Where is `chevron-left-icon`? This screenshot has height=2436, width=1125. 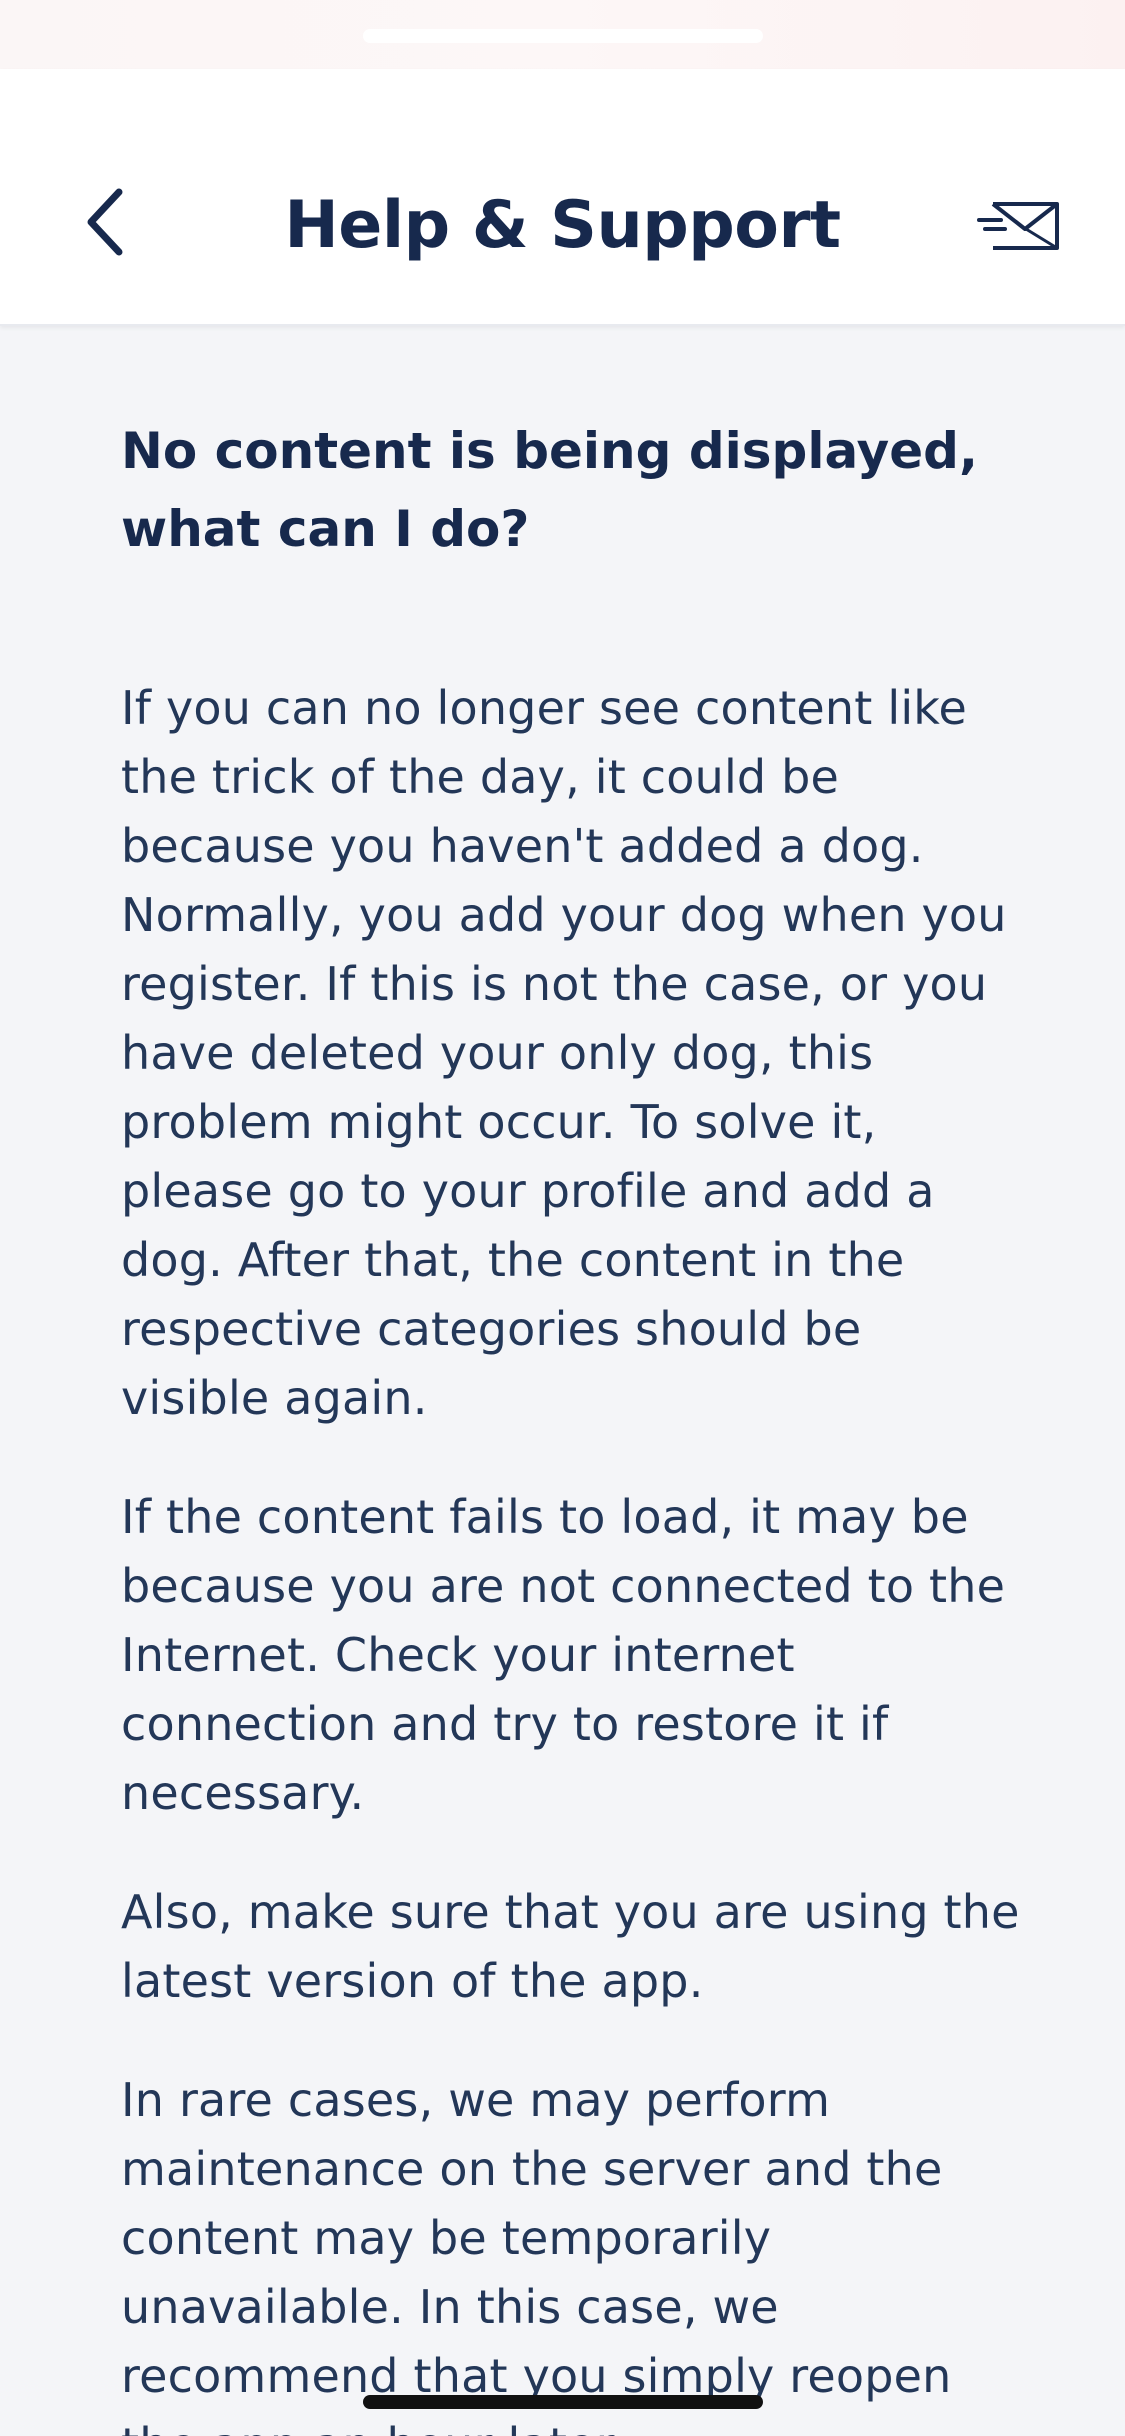 chevron-left-icon is located at coordinates (105, 222).